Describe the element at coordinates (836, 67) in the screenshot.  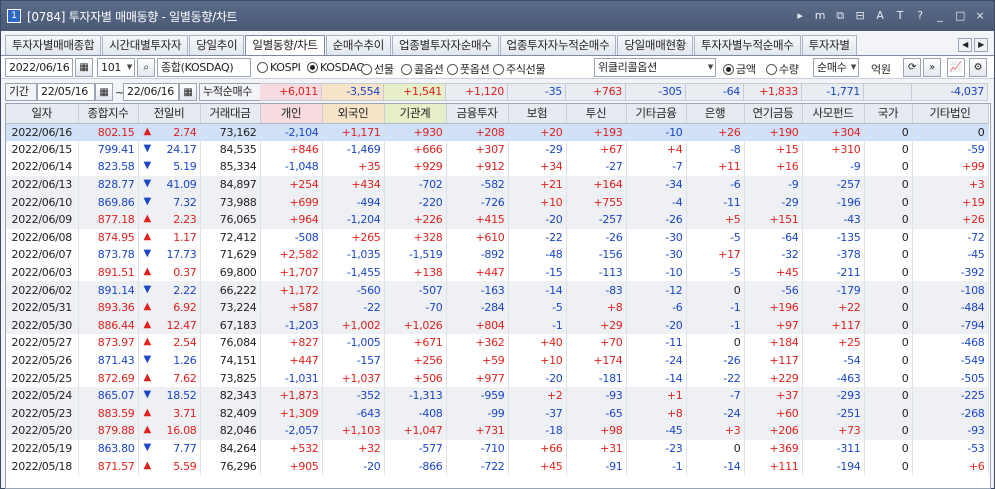
I see `mode-select: 순매수` at that location.